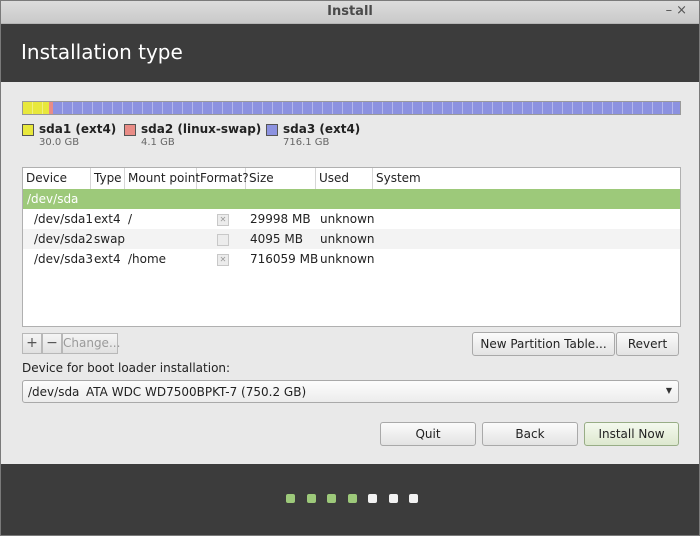 The image size is (700, 536). Describe the element at coordinates (683, 10) in the screenshot. I see `close-icon: ×` at that location.